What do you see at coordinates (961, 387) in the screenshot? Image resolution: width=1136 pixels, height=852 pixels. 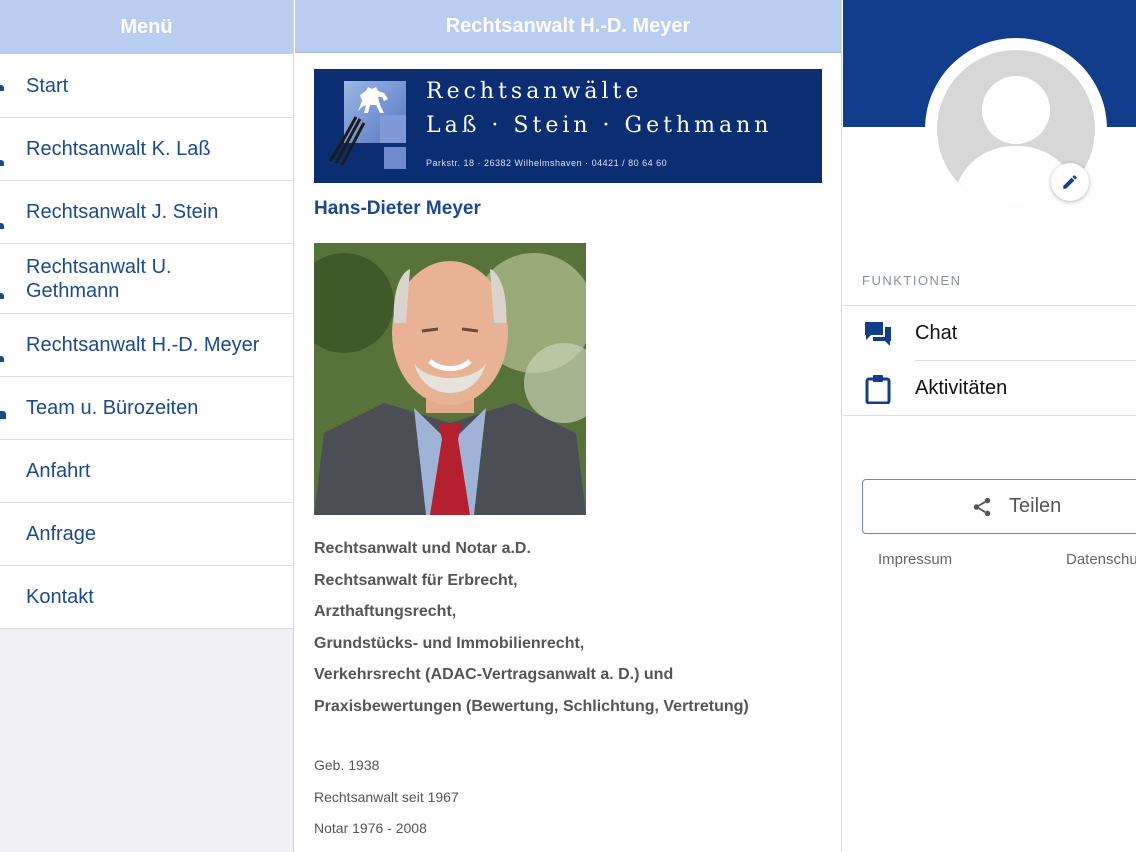 I see `function-label: Aktivitäten` at bounding box center [961, 387].